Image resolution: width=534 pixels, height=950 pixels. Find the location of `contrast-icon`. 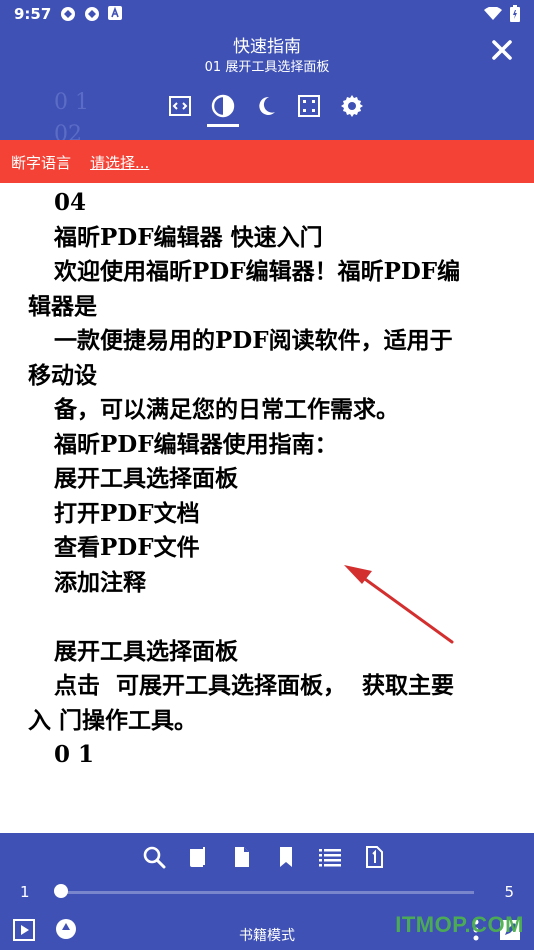

contrast-icon is located at coordinates (223, 106).